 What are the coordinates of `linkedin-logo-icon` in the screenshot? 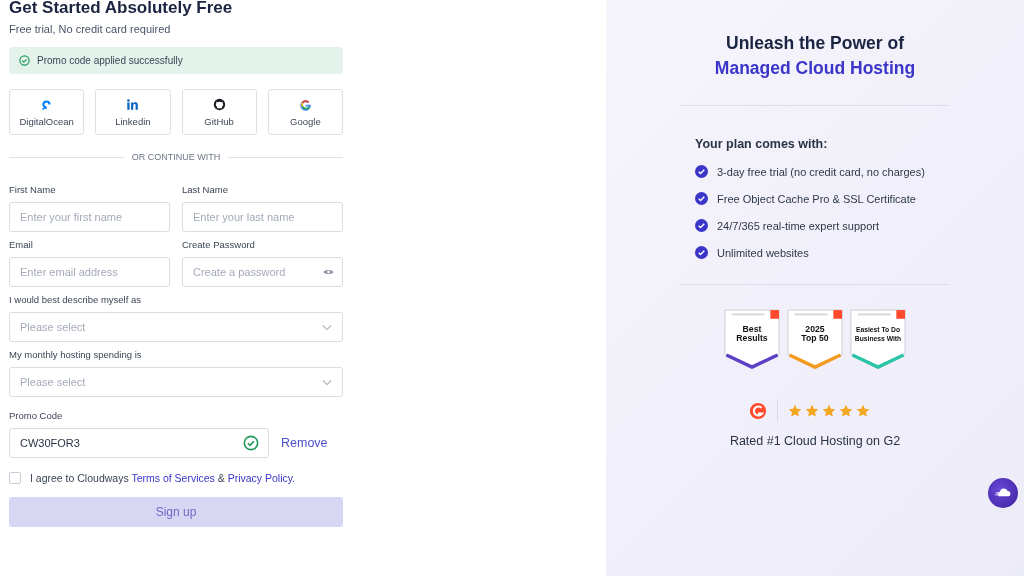 It's located at (133, 104).